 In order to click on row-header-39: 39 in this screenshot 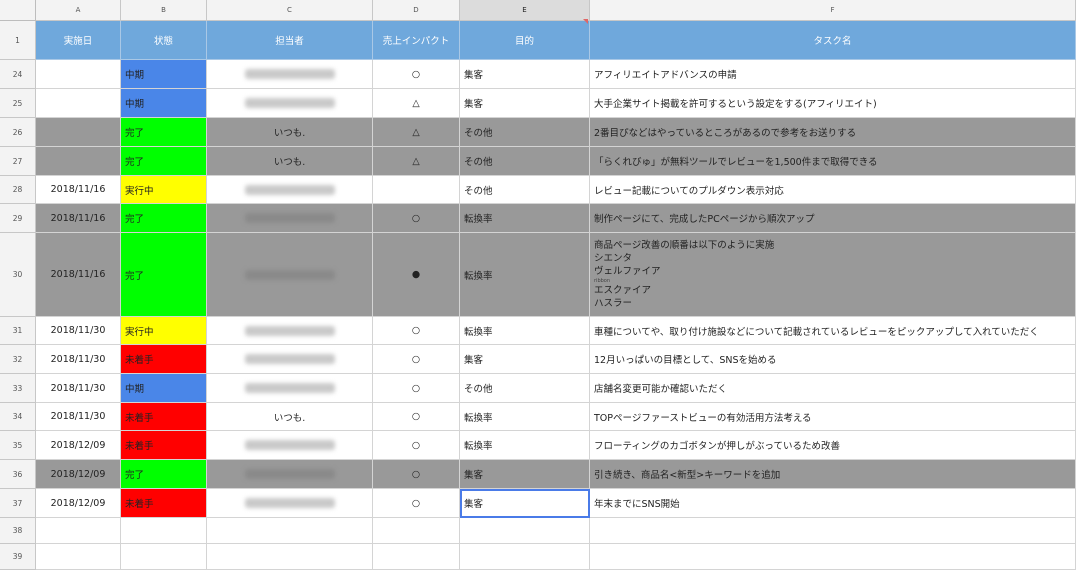, I will do `click(18, 557)`.